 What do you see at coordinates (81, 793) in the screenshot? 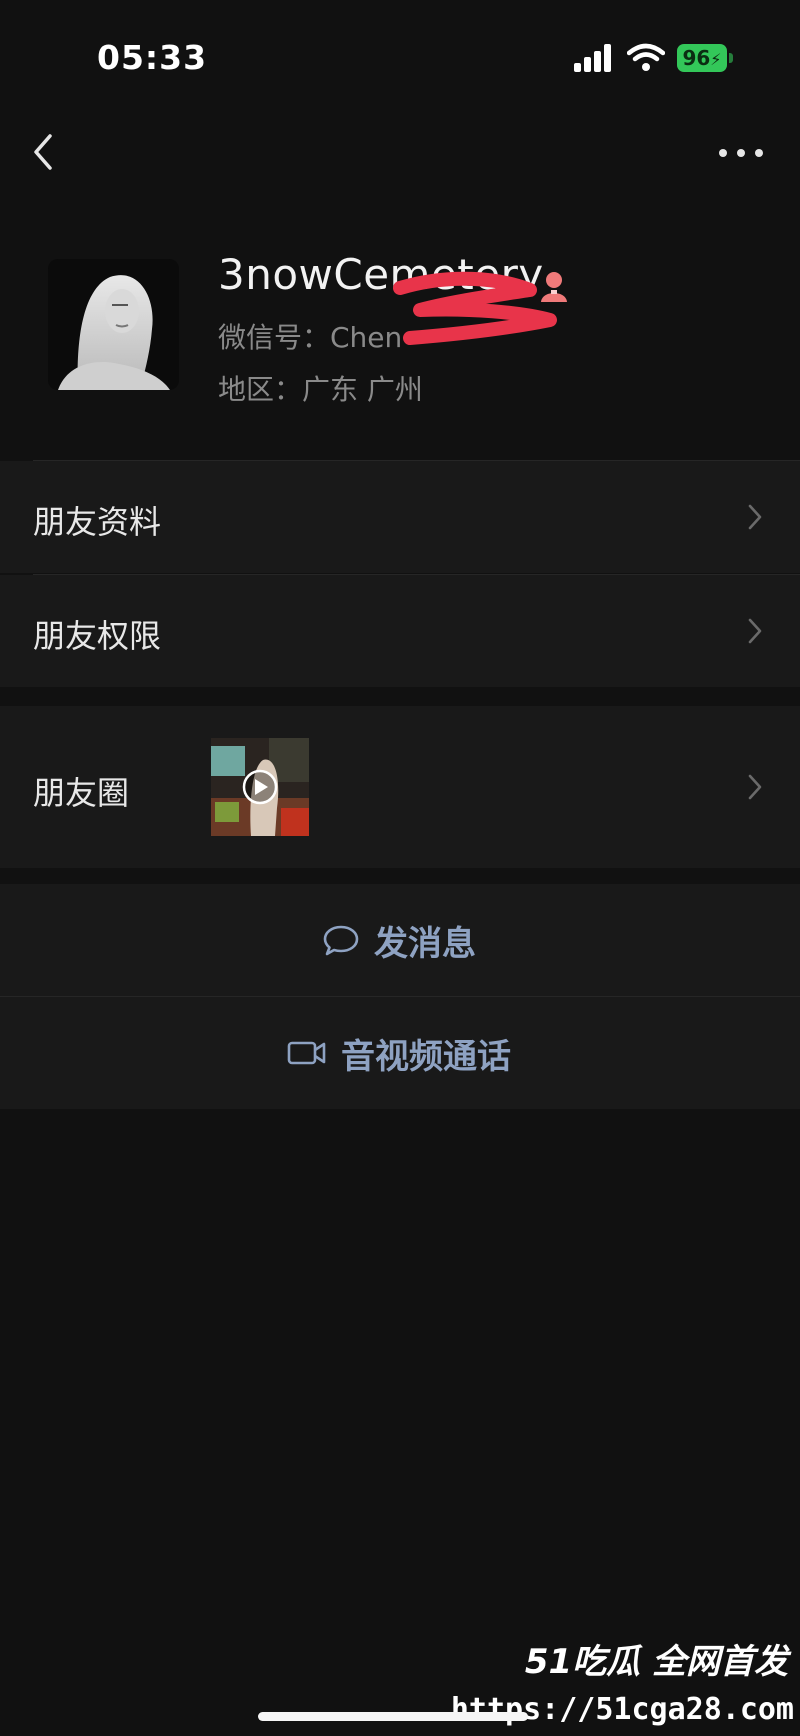
I see `menu-label: 朋友圈` at bounding box center [81, 793].